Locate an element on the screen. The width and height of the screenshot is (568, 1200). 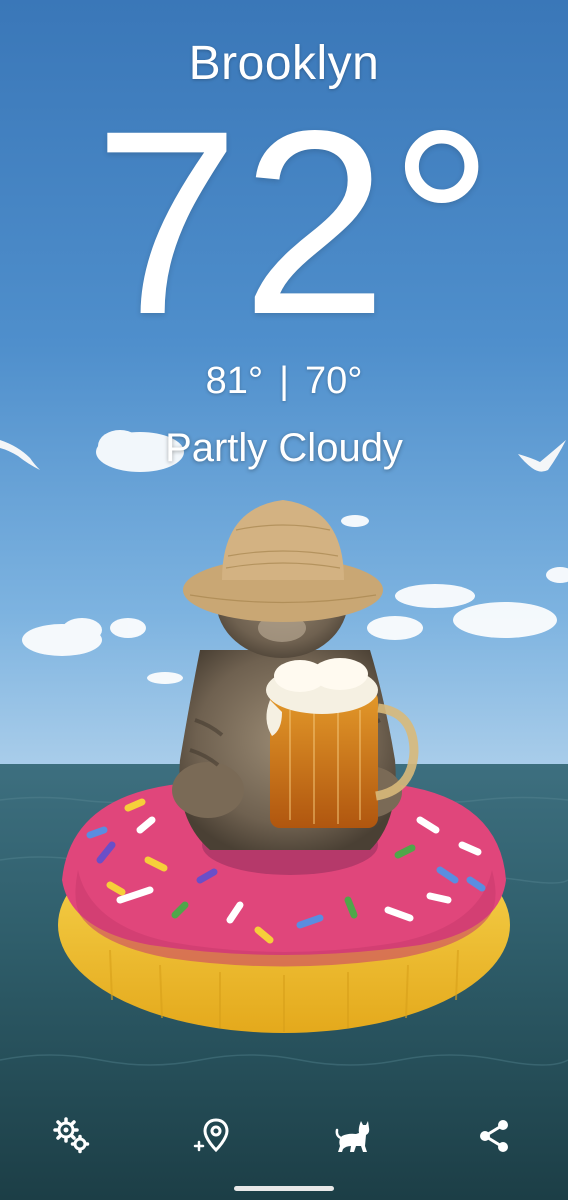
cat-icon is located at coordinates (352, 1136).